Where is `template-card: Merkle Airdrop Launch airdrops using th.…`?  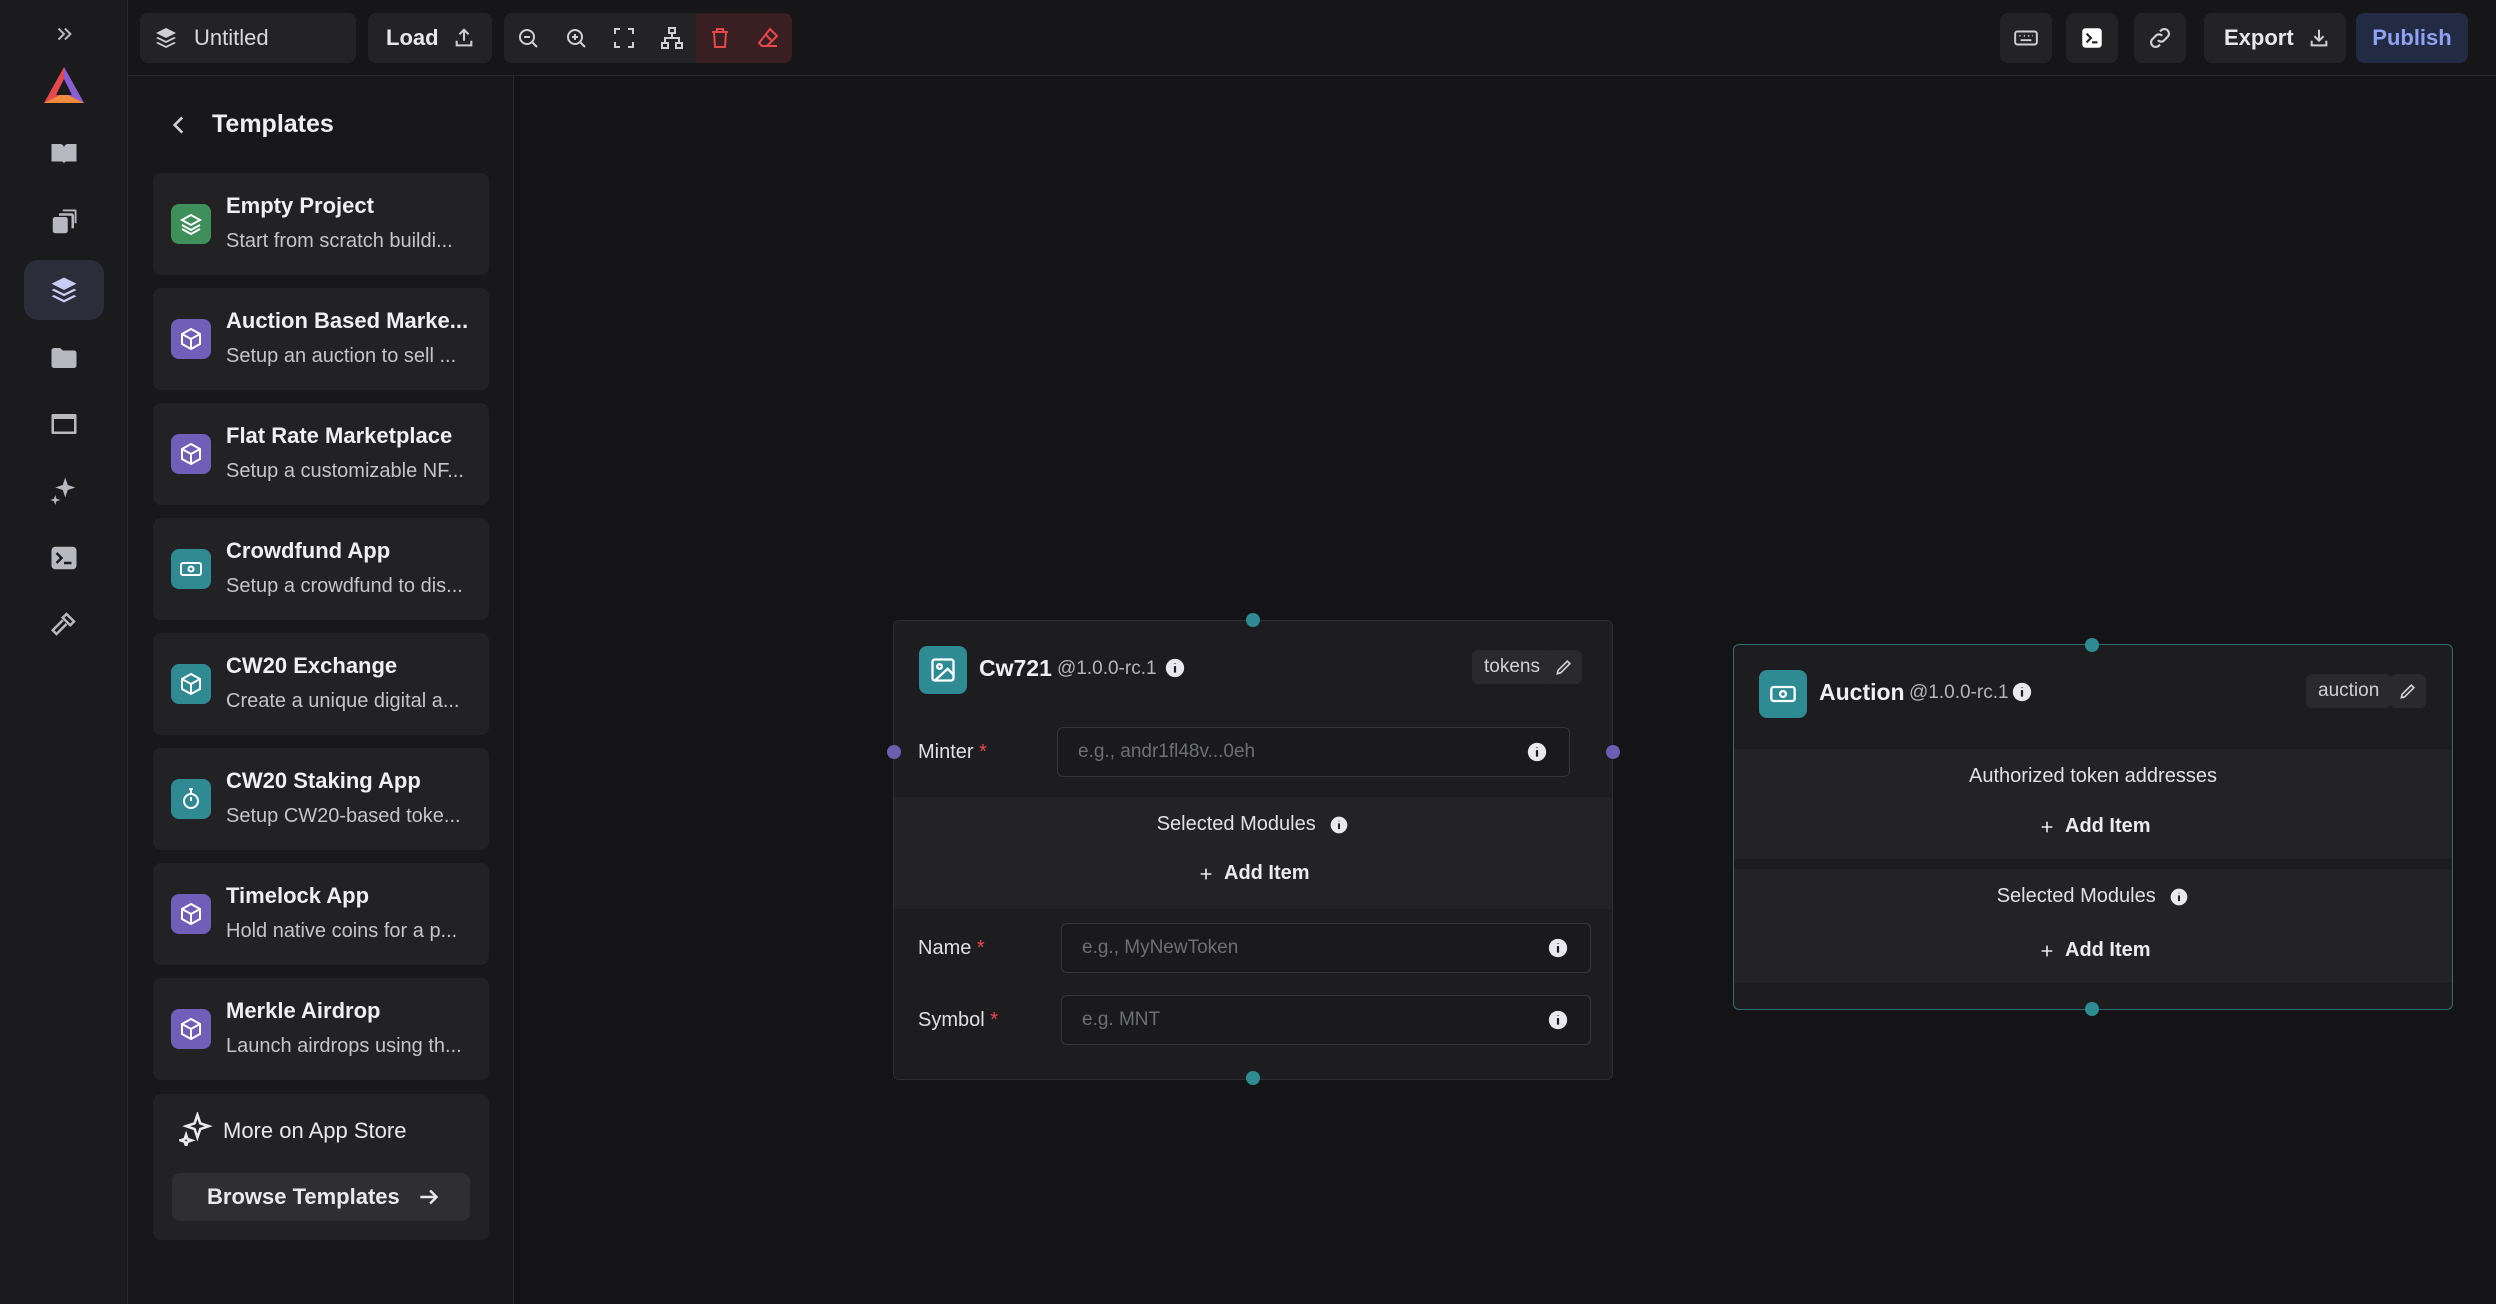
template-card: Merkle Airdrop Launch airdrops using th.… is located at coordinates (321, 1029).